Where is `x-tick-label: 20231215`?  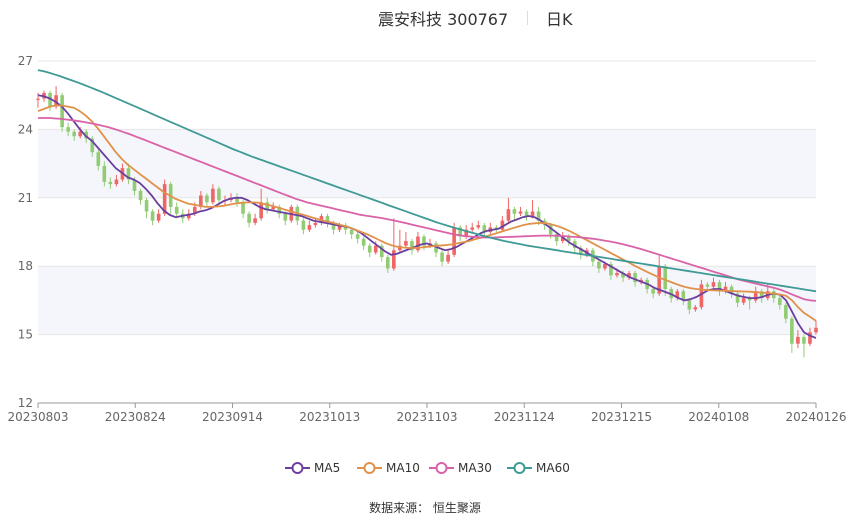 x-tick-label: 20231215 is located at coordinates (621, 417).